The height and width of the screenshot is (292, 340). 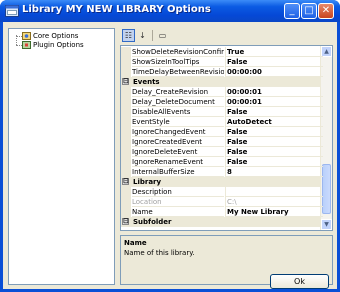 I want to click on alphabetical-view-button: ↓, so click(x=142, y=35).